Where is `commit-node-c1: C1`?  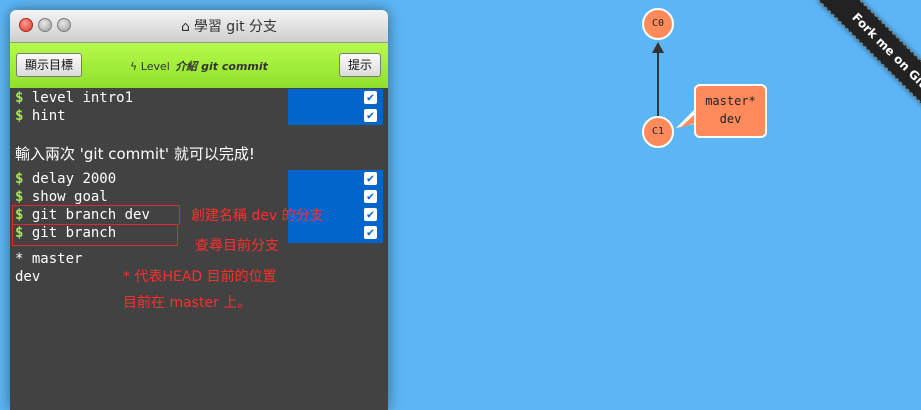
commit-node-c1: C1 is located at coordinates (658, 132).